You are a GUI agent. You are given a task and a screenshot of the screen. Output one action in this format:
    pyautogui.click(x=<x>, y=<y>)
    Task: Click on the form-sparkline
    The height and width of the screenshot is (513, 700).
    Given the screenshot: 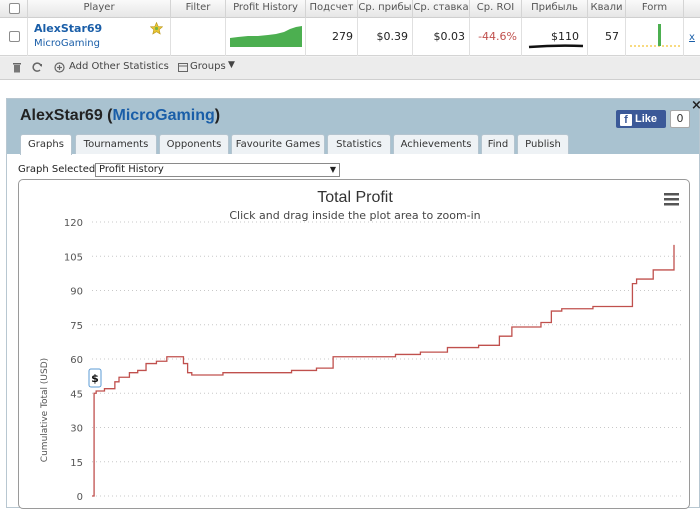 What is the action you would take?
    pyautogui.click(x=655, y=35)
    